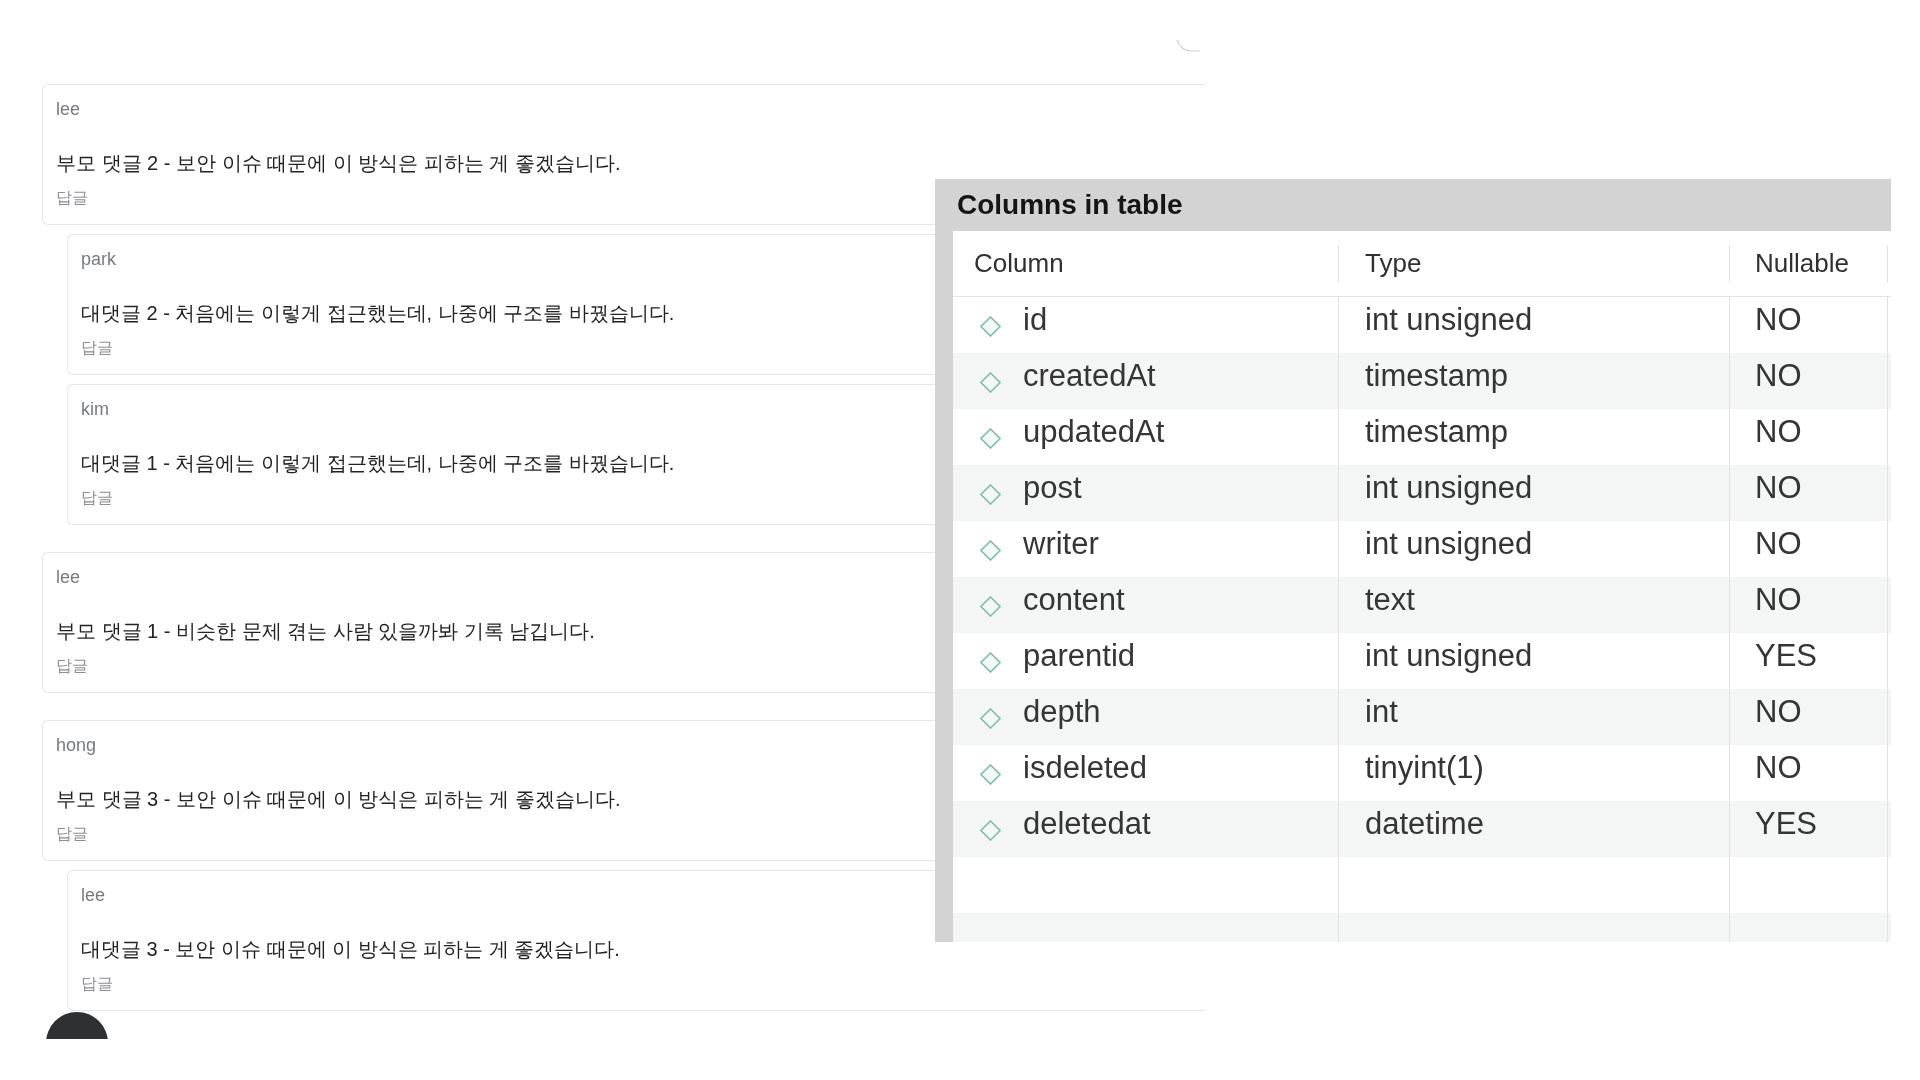 The image size is (1920, 1080). I want to click on comment-text: 대댓글 2 - 처음에는 이렇게 접근했는데, 나중에 구조를 바꿨습니다., so click(378, 313).